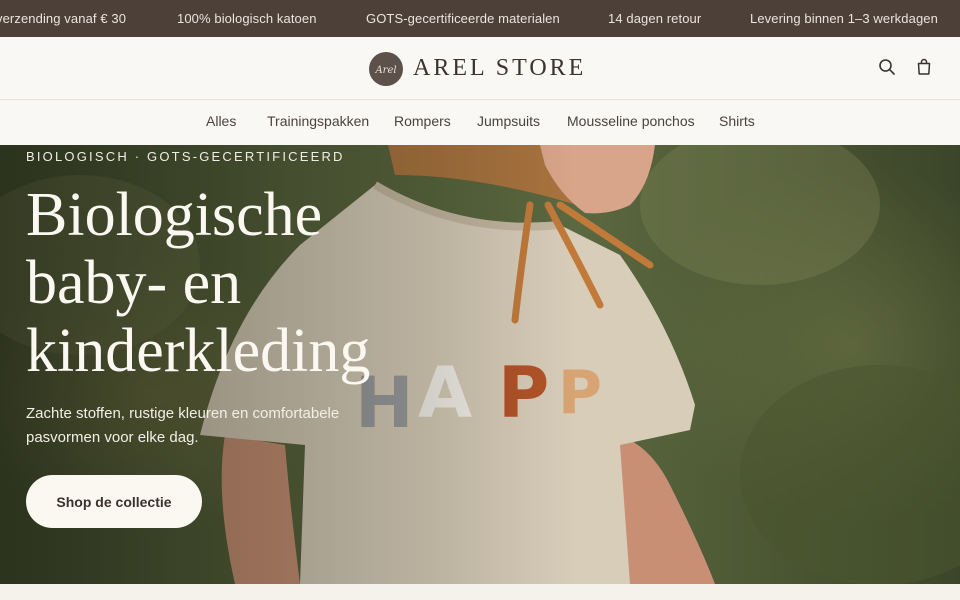 The height and width of the screenshot is (600, 960). Describe the element at coordinates (500, 68) in the screenshot. I see `brand-name: AREL STORE` at that location.